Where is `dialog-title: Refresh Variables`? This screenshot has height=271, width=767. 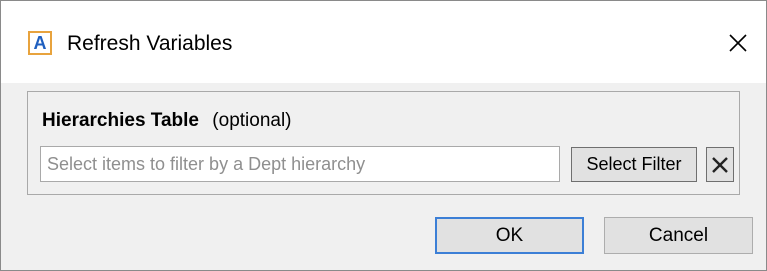 dialog-title: Refresh Variables is located at coordinates (150, 43).